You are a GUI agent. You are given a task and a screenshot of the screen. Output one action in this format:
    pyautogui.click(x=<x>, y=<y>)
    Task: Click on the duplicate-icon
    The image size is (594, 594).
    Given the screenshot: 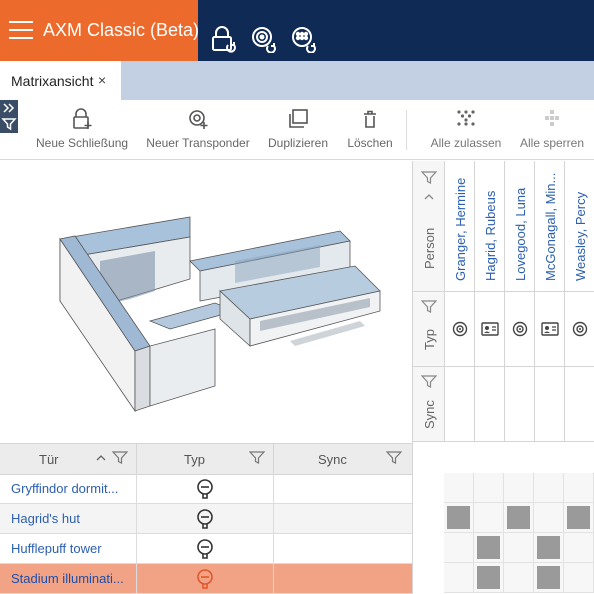 What is the action you would take?
    pyautogui.click(x=298, y=118)
    